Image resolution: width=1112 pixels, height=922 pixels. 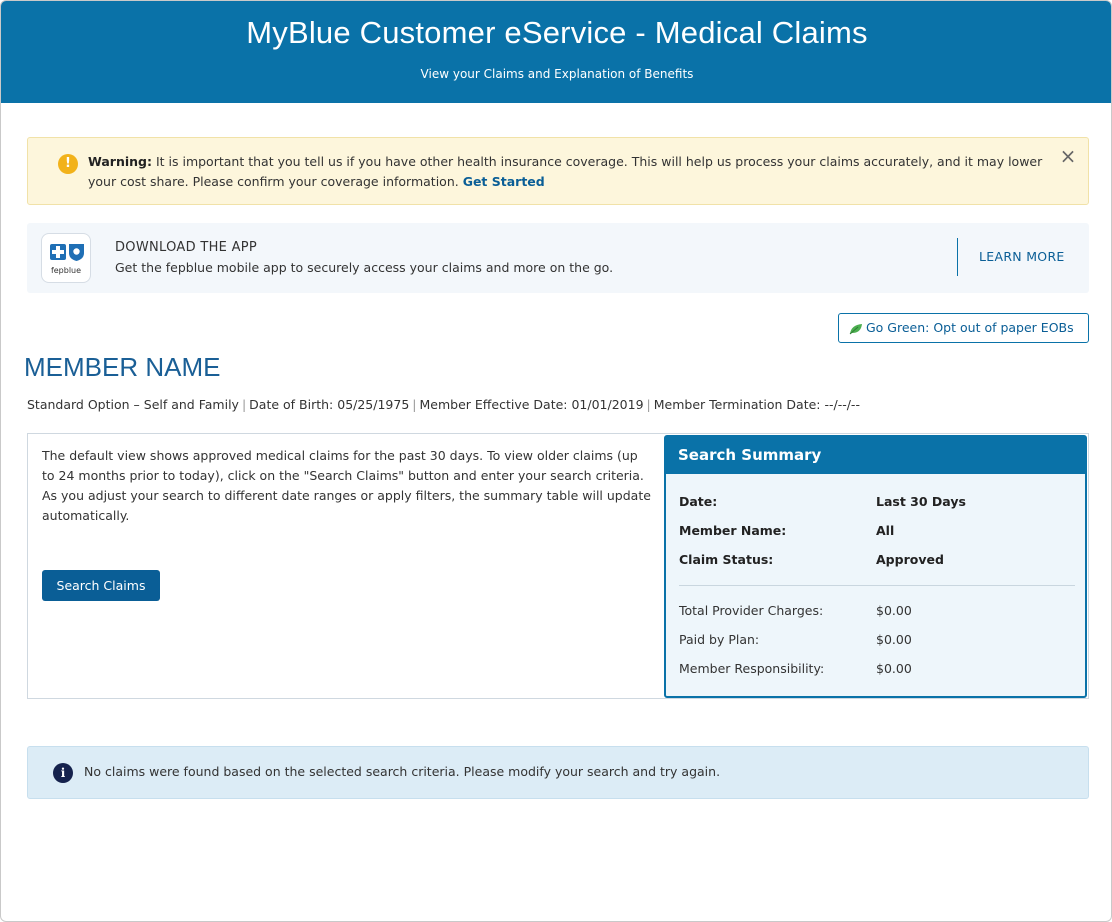 What do you see at coordinates (957, 257) in the screenshot?
I see `app-banner-divider` at bounding box center [957, 257].